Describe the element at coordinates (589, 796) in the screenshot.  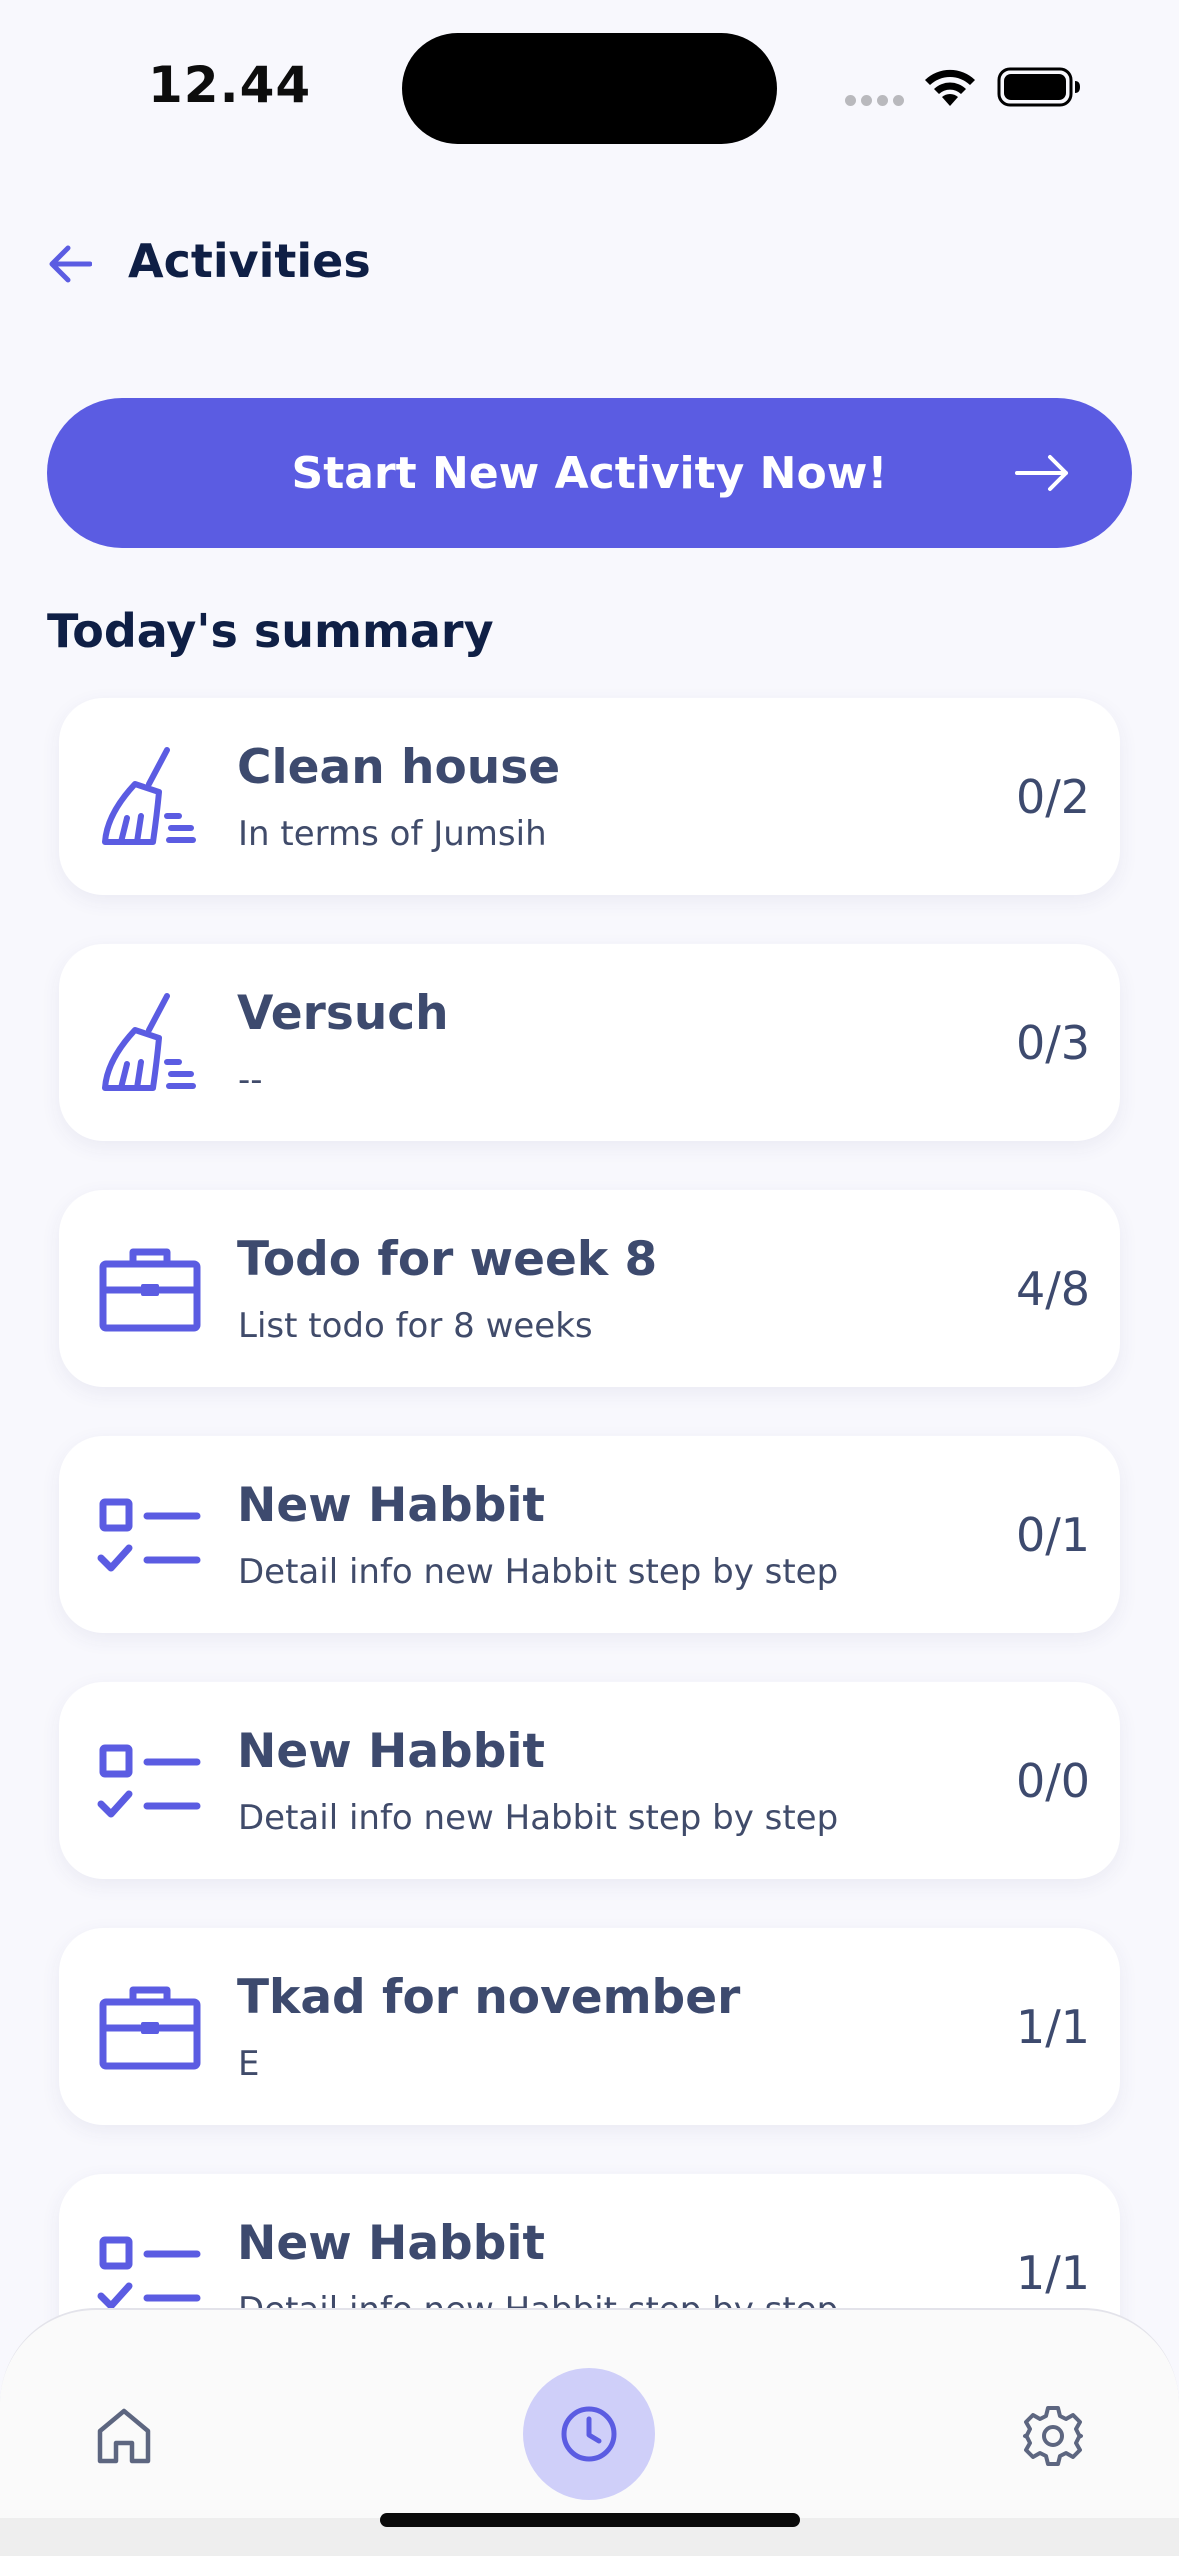
I see `activity-card: Clean house In terms of Jumsih 0/2` at that location.